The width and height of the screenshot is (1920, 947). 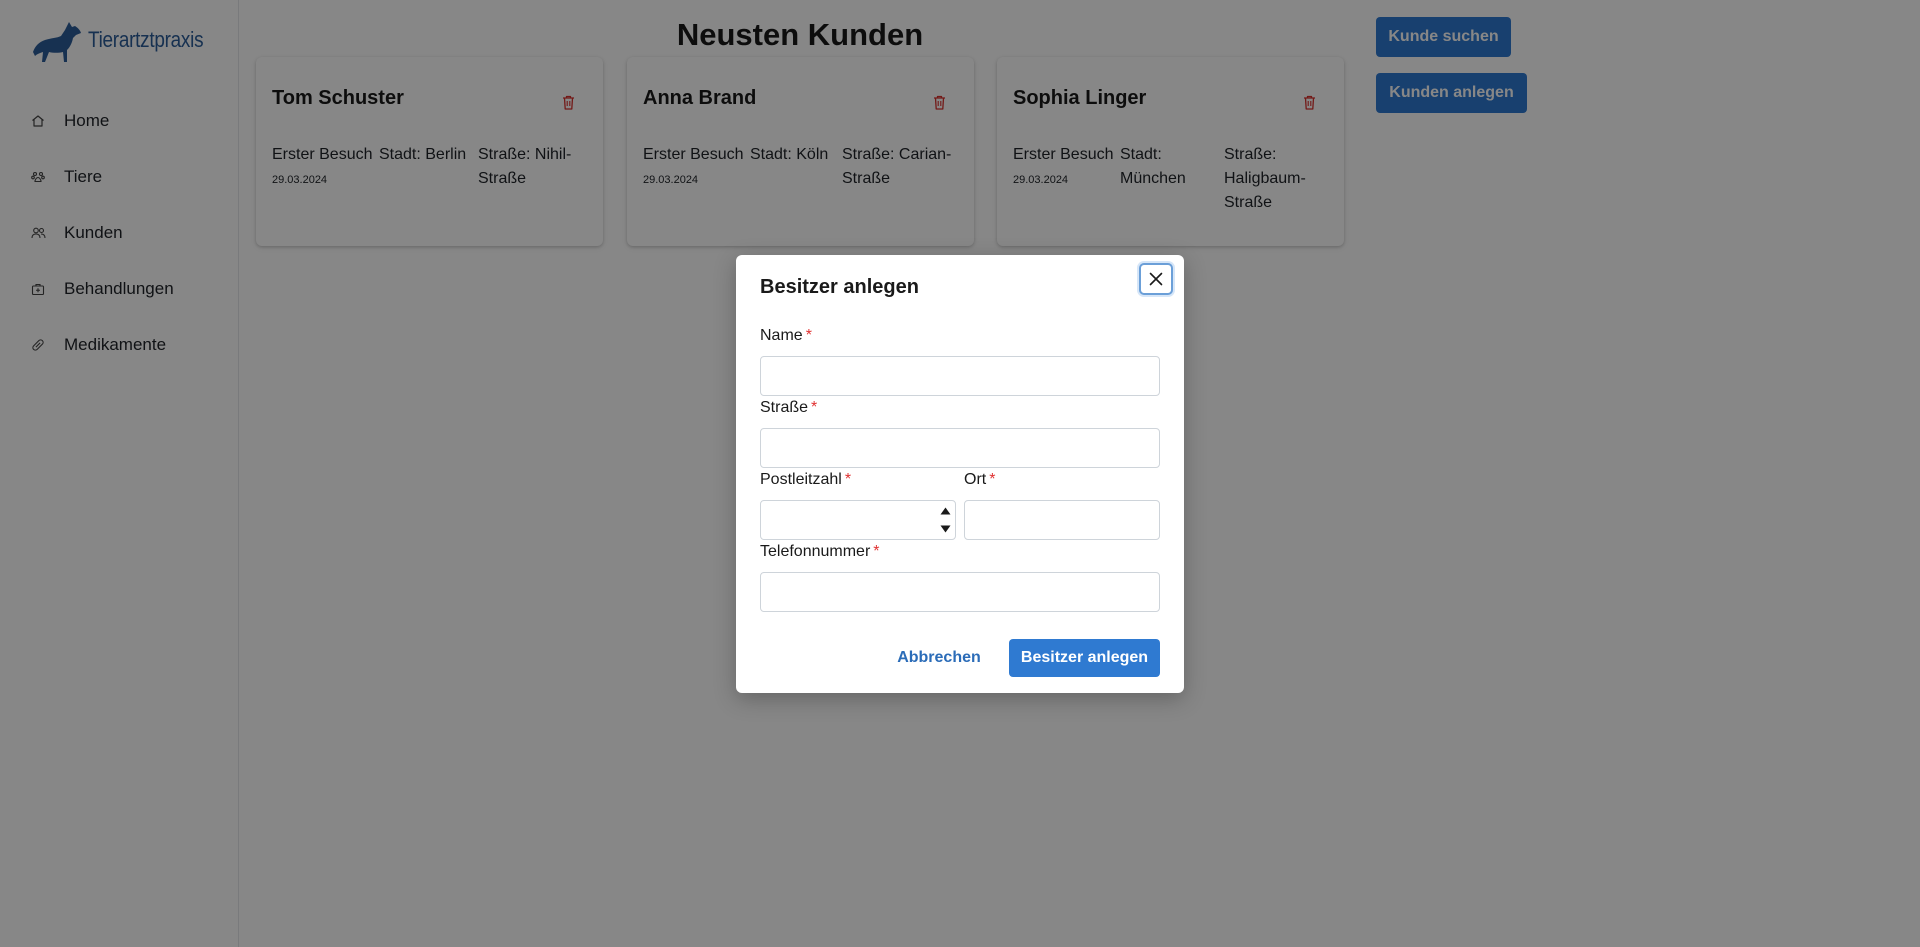 I want to click on zip-input, so click(x=858, y=520).